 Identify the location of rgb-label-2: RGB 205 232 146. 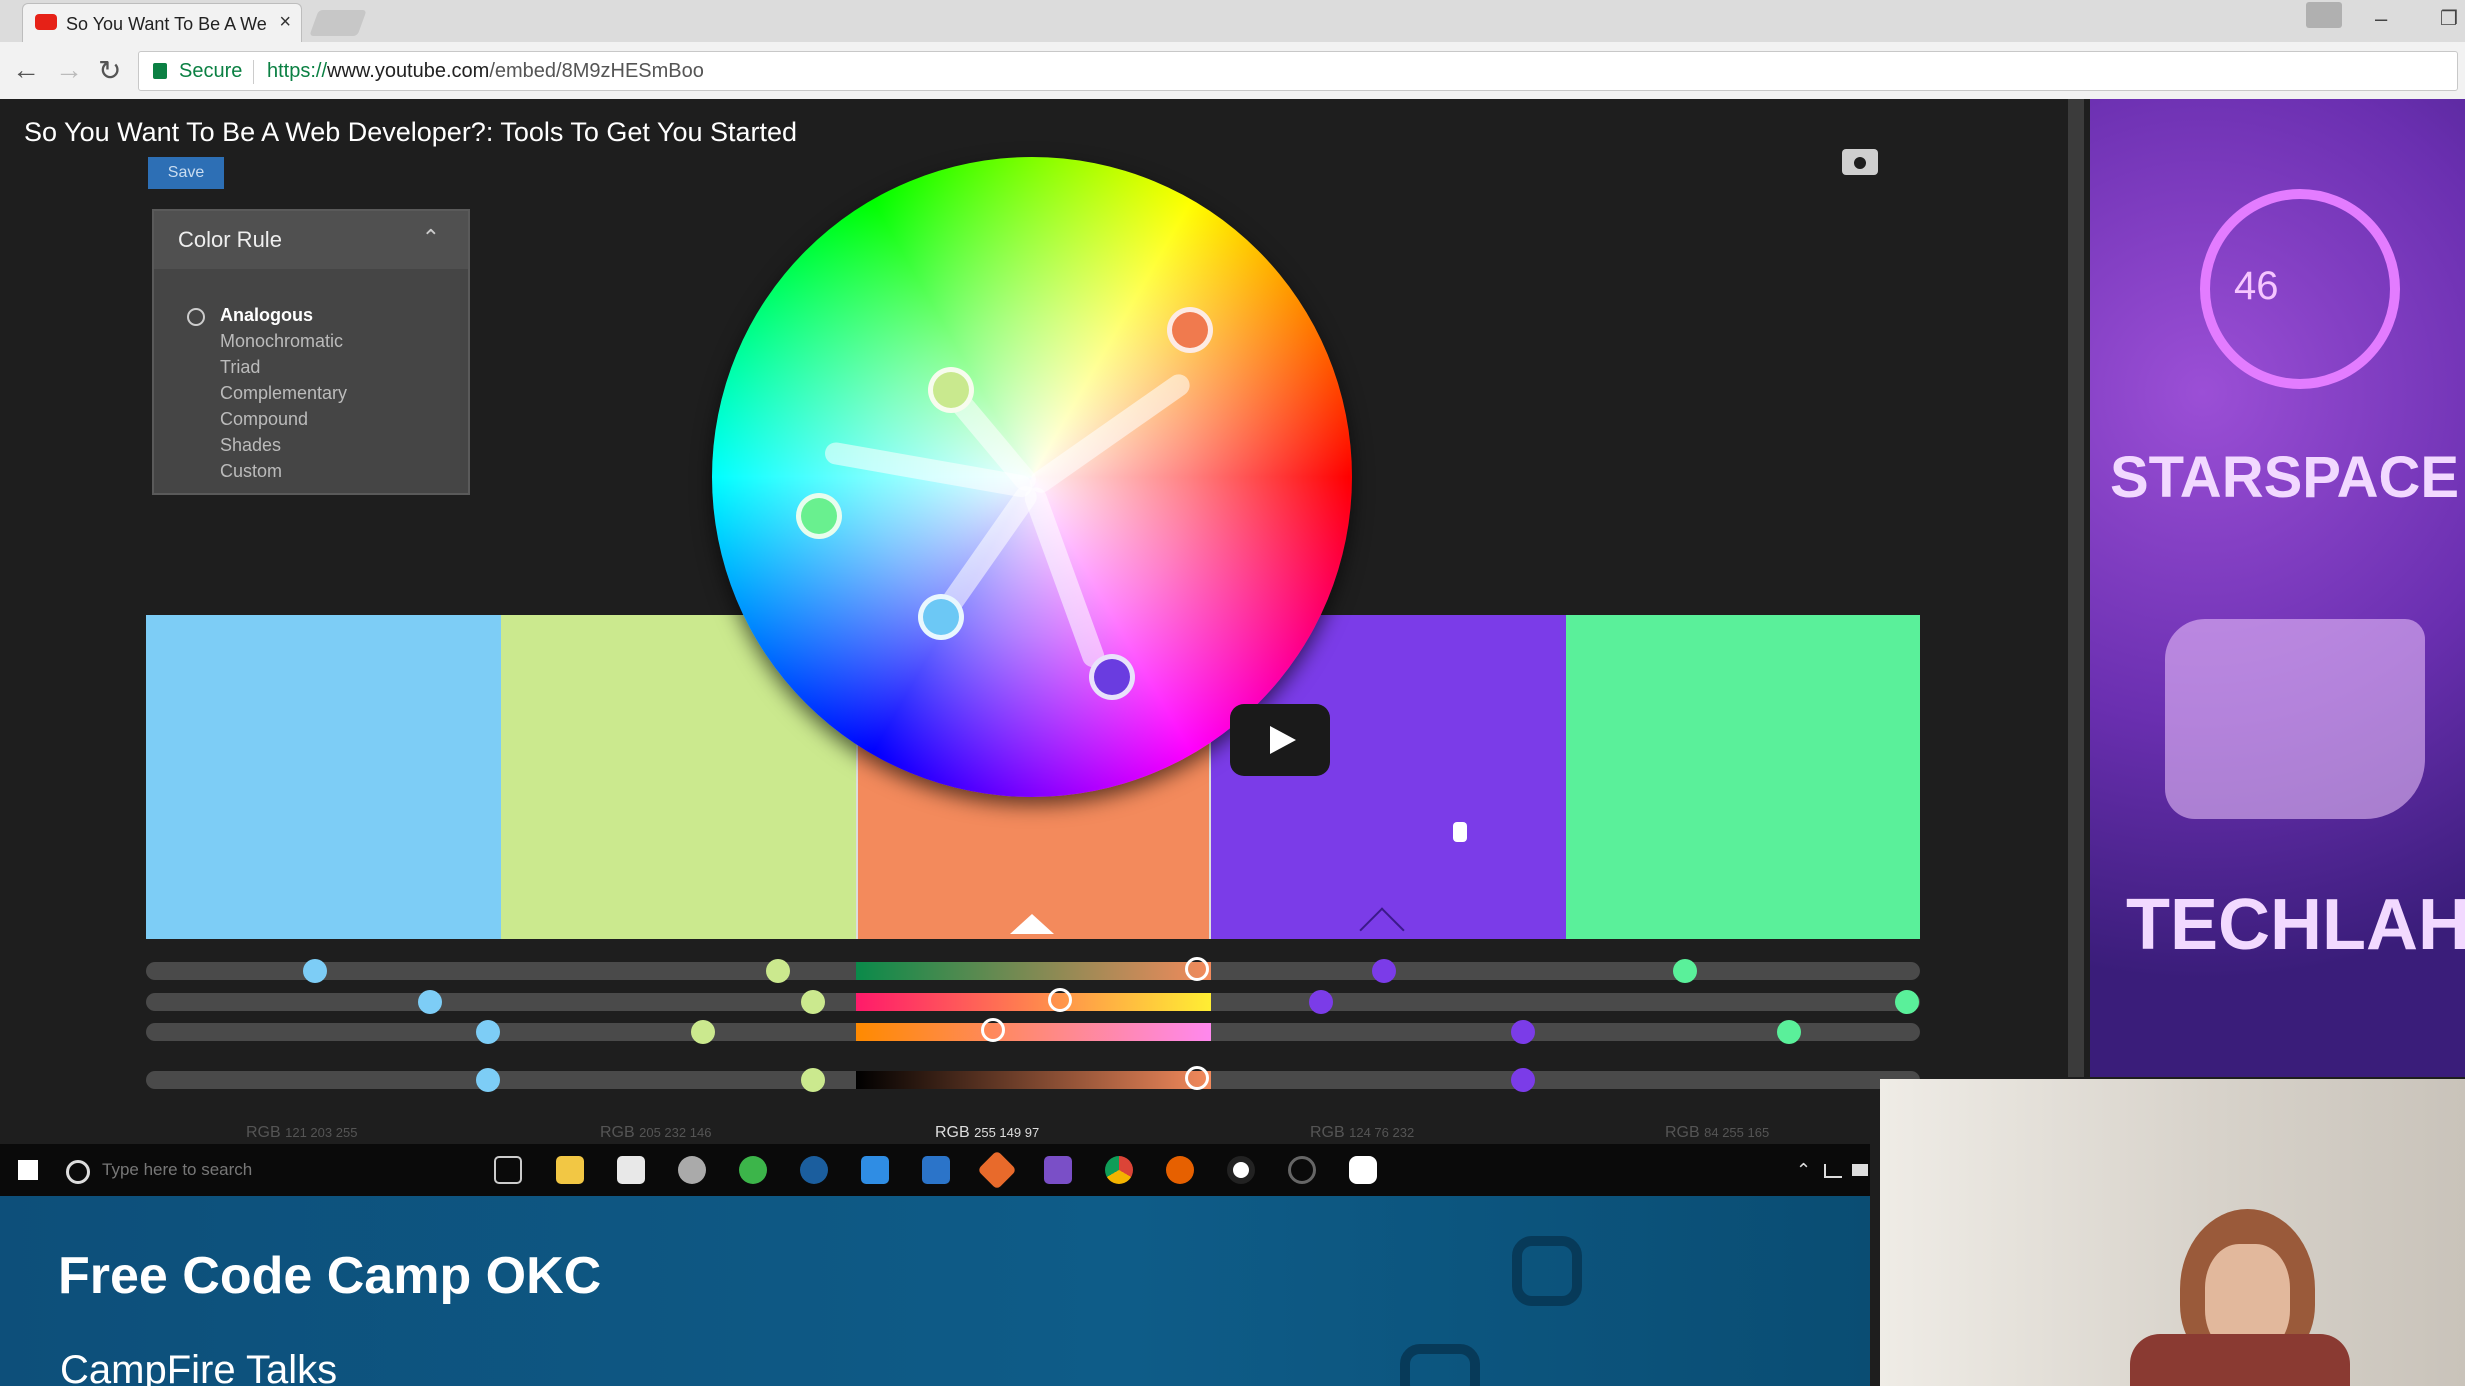
(655, 1133).